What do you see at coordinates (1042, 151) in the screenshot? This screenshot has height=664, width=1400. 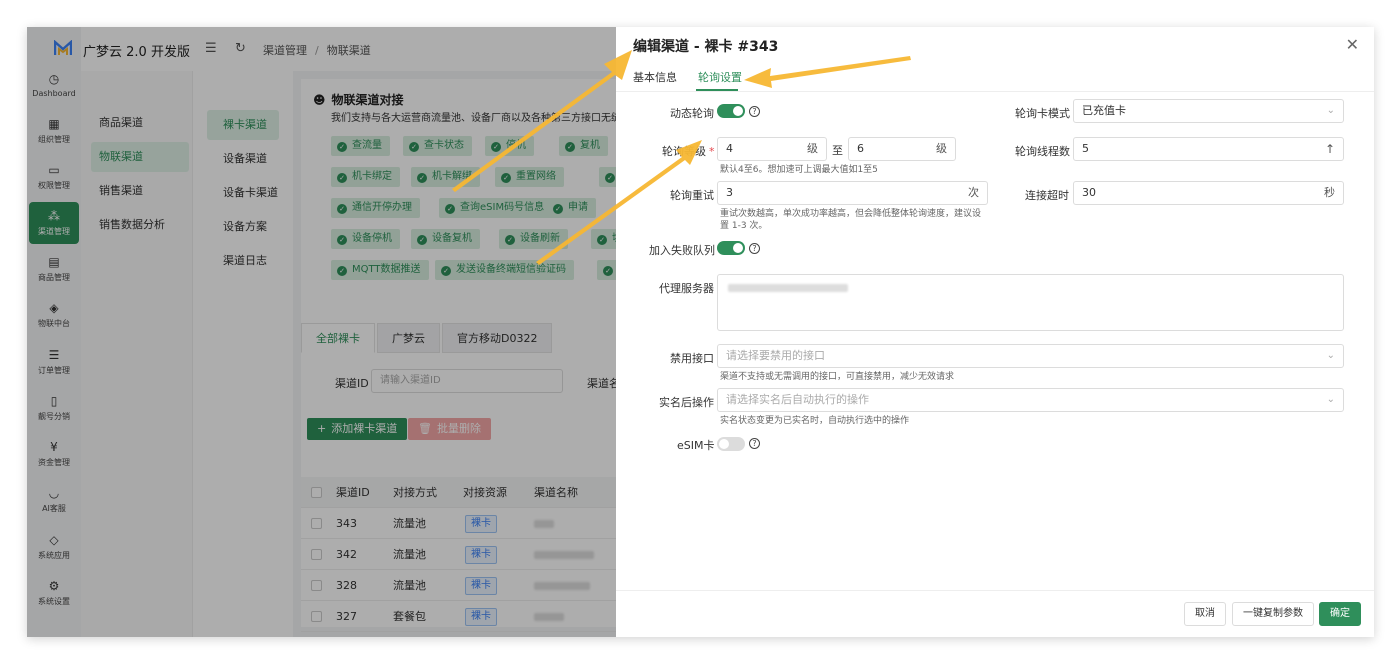 I see `threads-label: 轮询线程数` at bounding box center [1042, 151].